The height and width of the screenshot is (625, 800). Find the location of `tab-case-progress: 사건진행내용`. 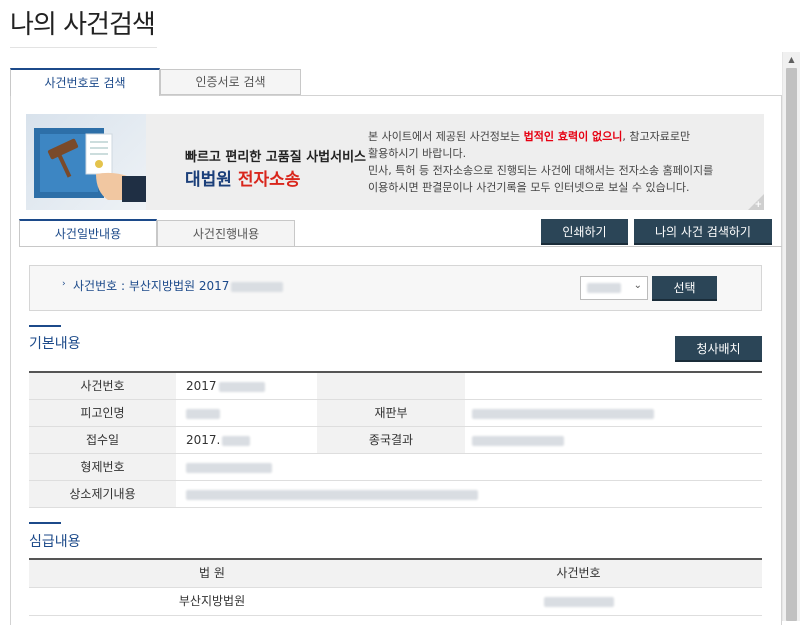

tab-case-progress: 사건진행내용 is located at coordinates (226, 233).